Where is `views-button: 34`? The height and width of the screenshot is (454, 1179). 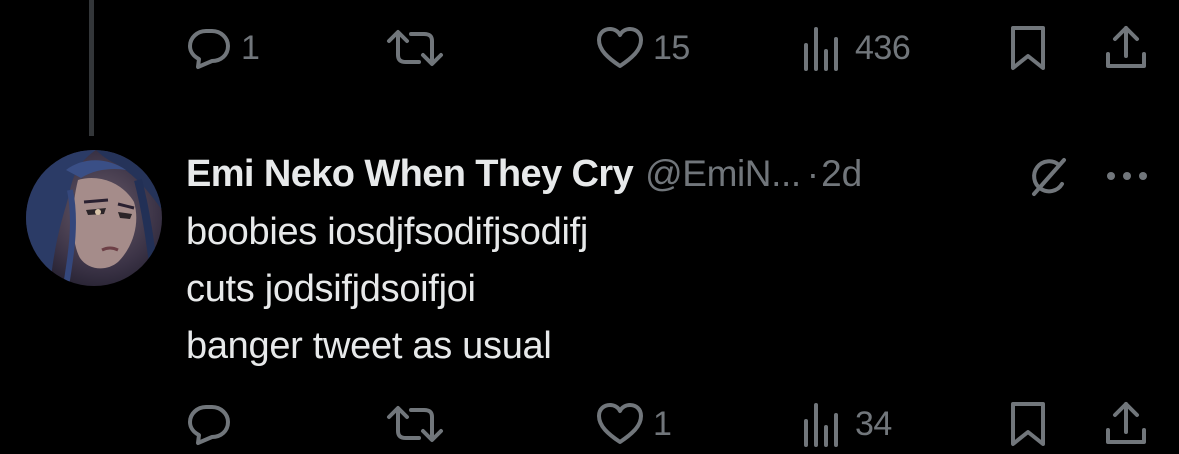 views-button: 34 is located at coordinates (847, 424).